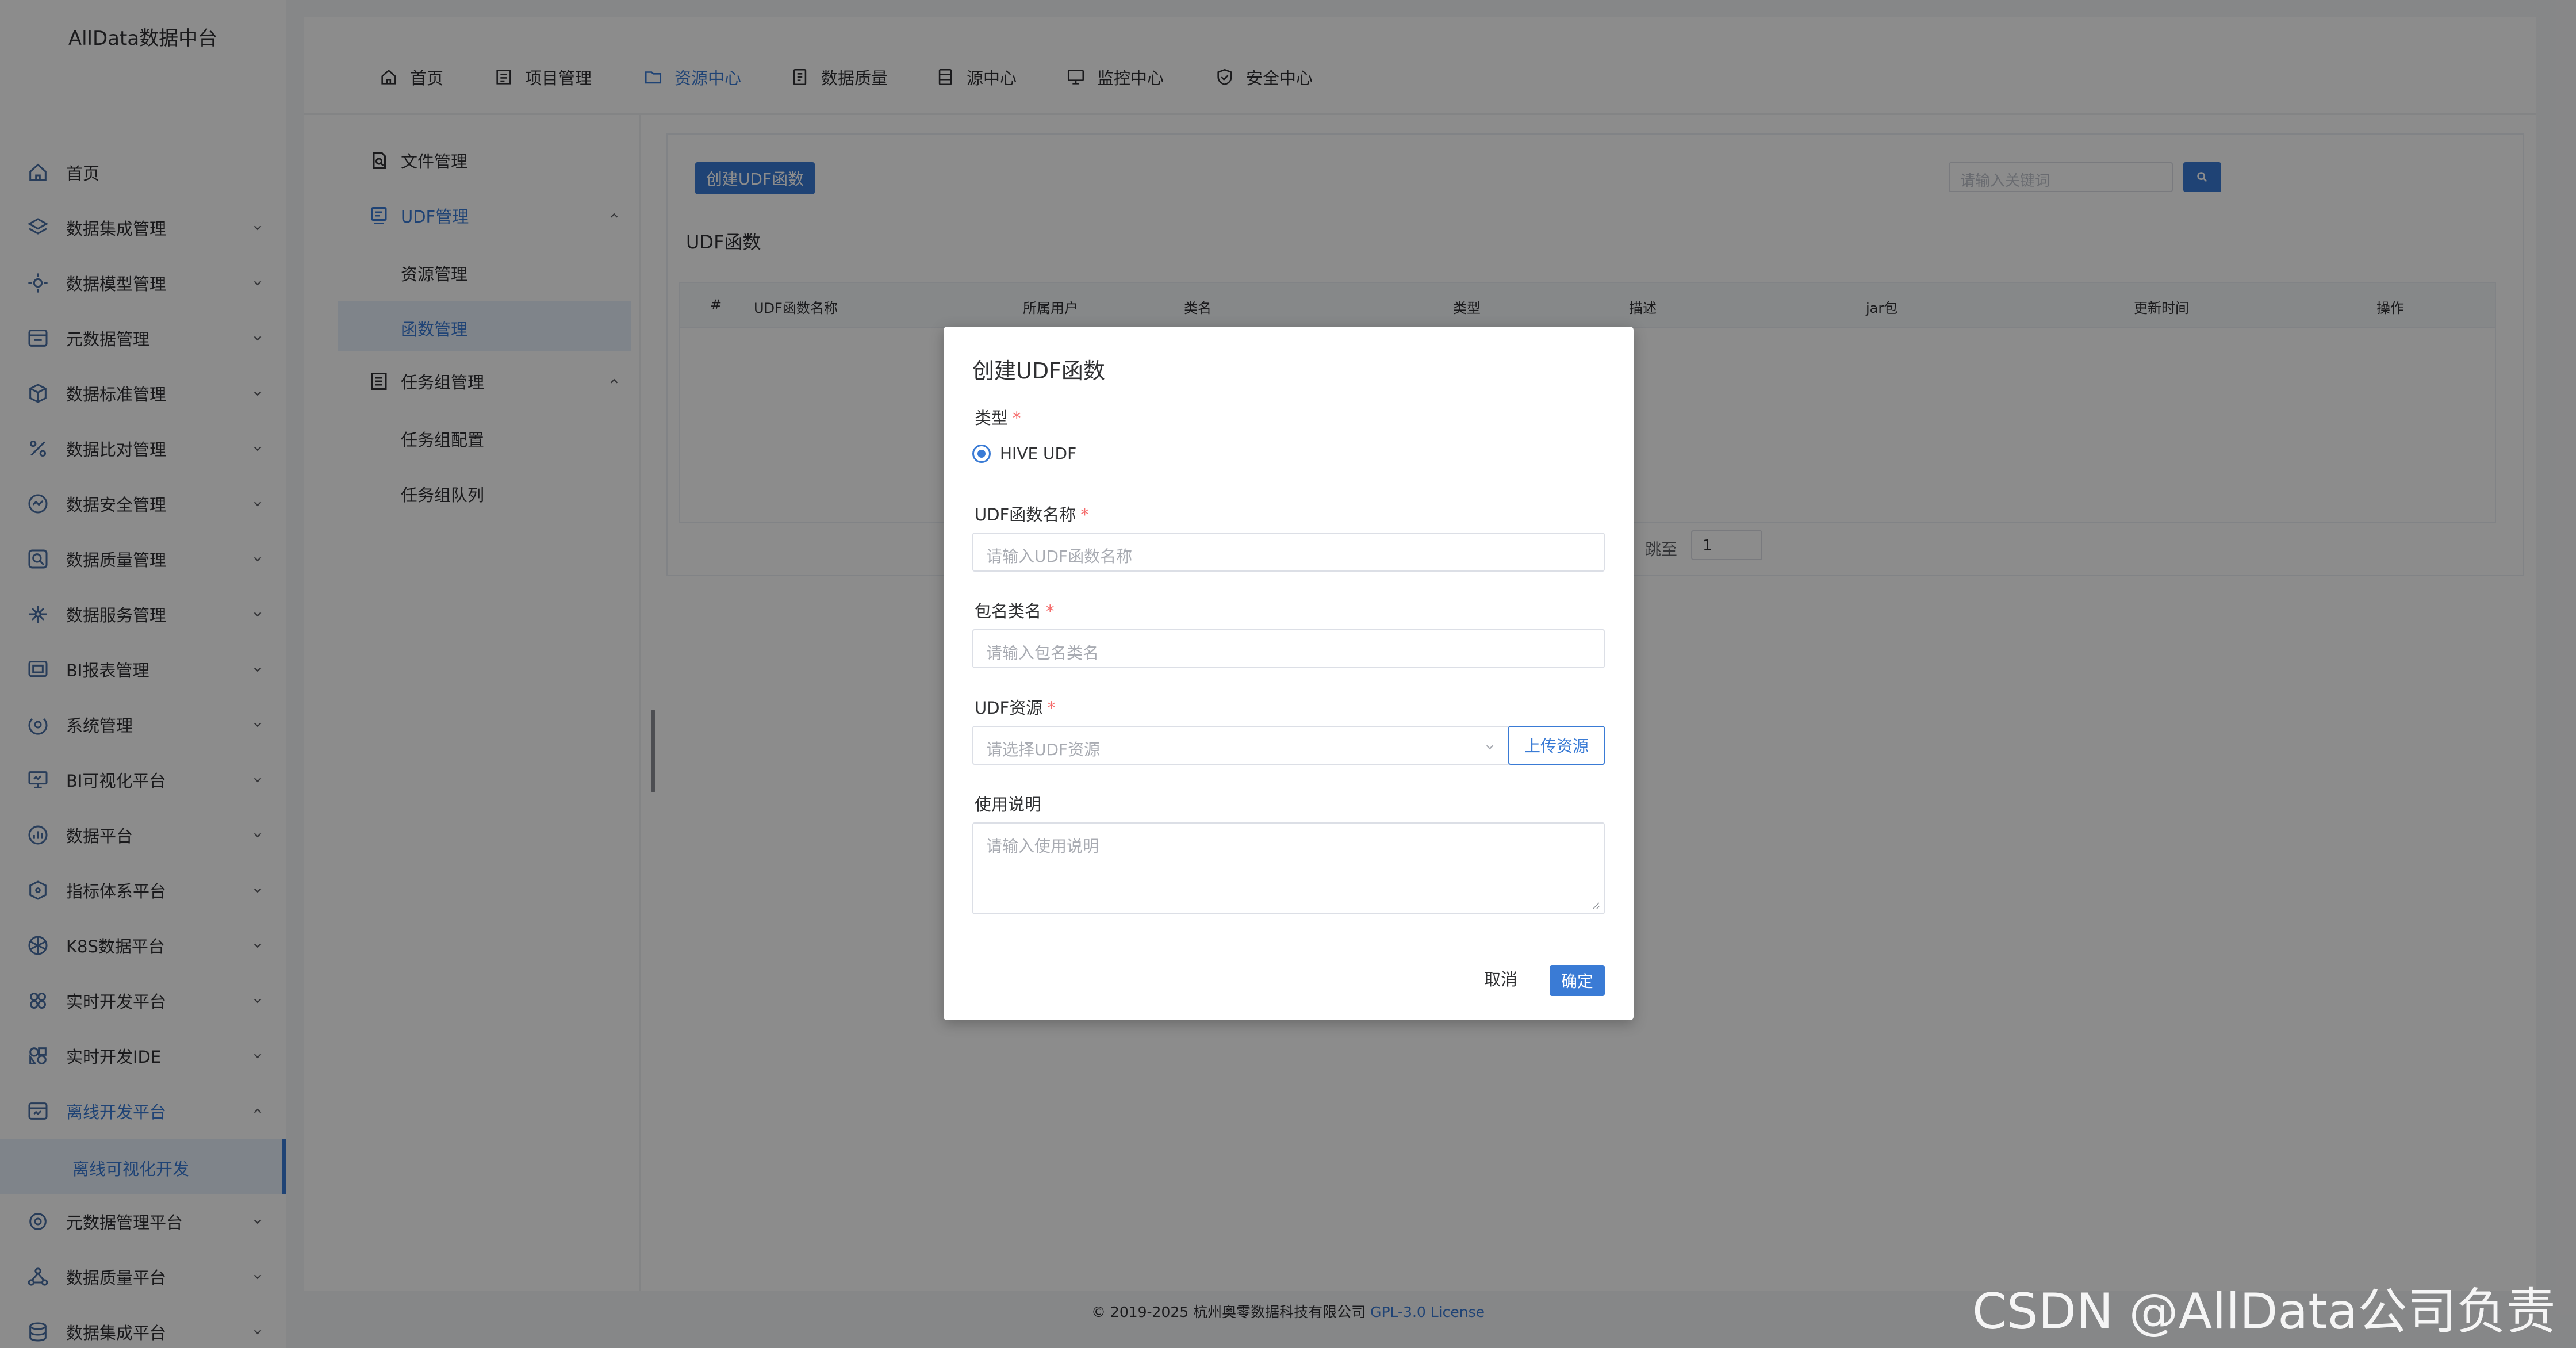 This screenshot has height=1348, width=2576. I want to click on type-label: 类型 *, so click(998, 417).